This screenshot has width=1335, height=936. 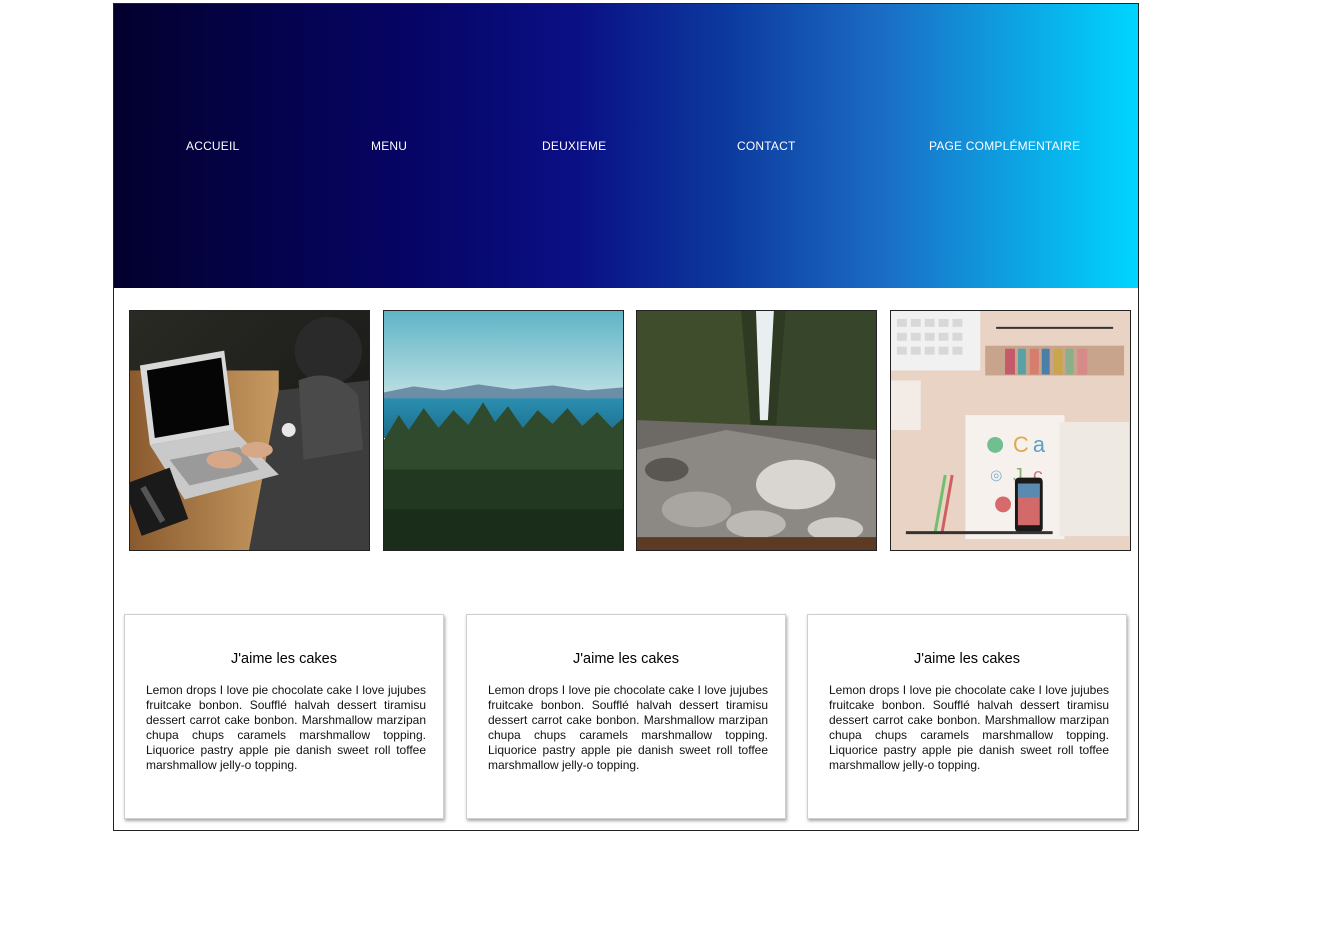 What do you see at coordinates (574, 146) in the screenshot?
I see `nav-item-deuxieme: DEUXIEME` at bounding box center [574, 146].